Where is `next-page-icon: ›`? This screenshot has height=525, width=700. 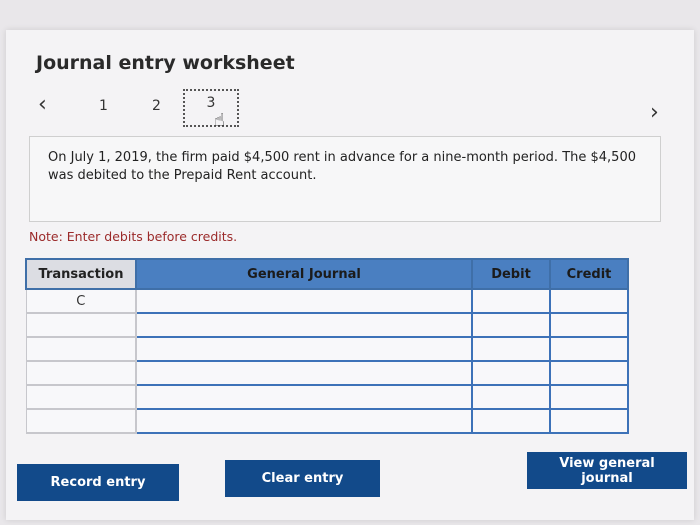
next-page-icon: › is located at coordinates (654, 113).